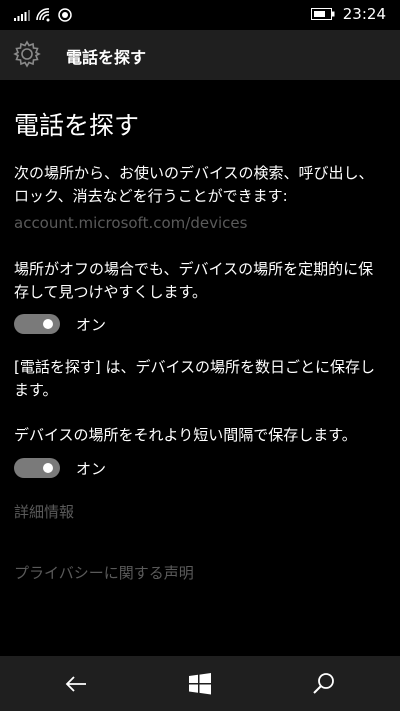 The image size is (400, 711). Describe the element at coordinates (65, 15) in the screenshot. I see `sync-icon` at that location.